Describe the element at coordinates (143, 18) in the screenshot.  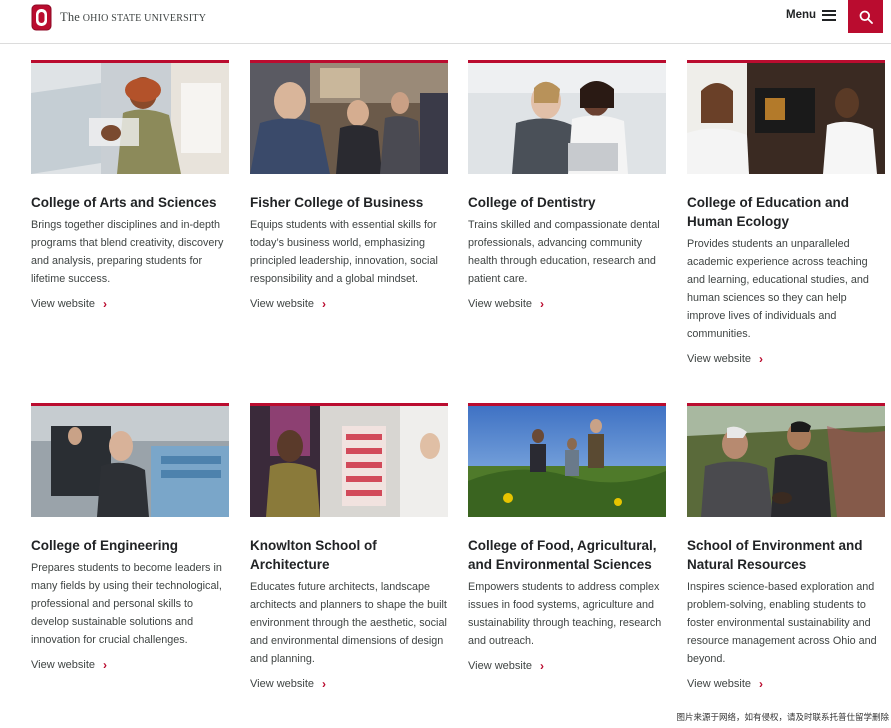
I see `wordmark-name: Ohio State University` at that location.